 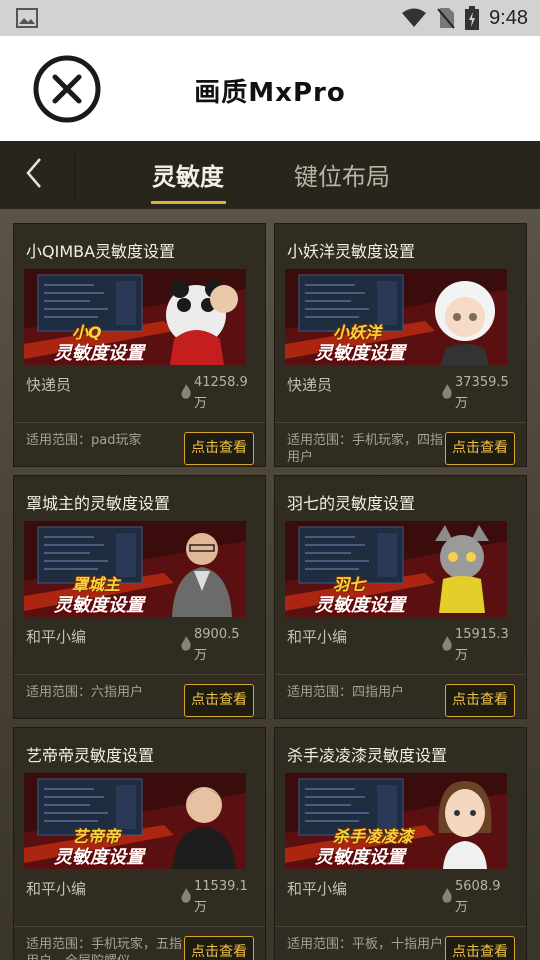 I want to click on scope-text: 适用范围：pad玩家, so click(x=84, y=440).